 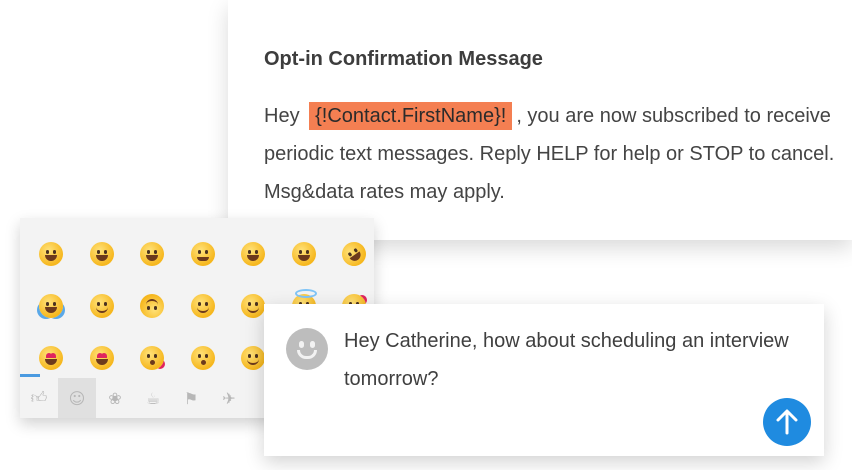 What do you see at coordinates (39, 398) in the screenshot?
I see `thumbs-up-icon: 👍︎` at bounding box center [39, 398].